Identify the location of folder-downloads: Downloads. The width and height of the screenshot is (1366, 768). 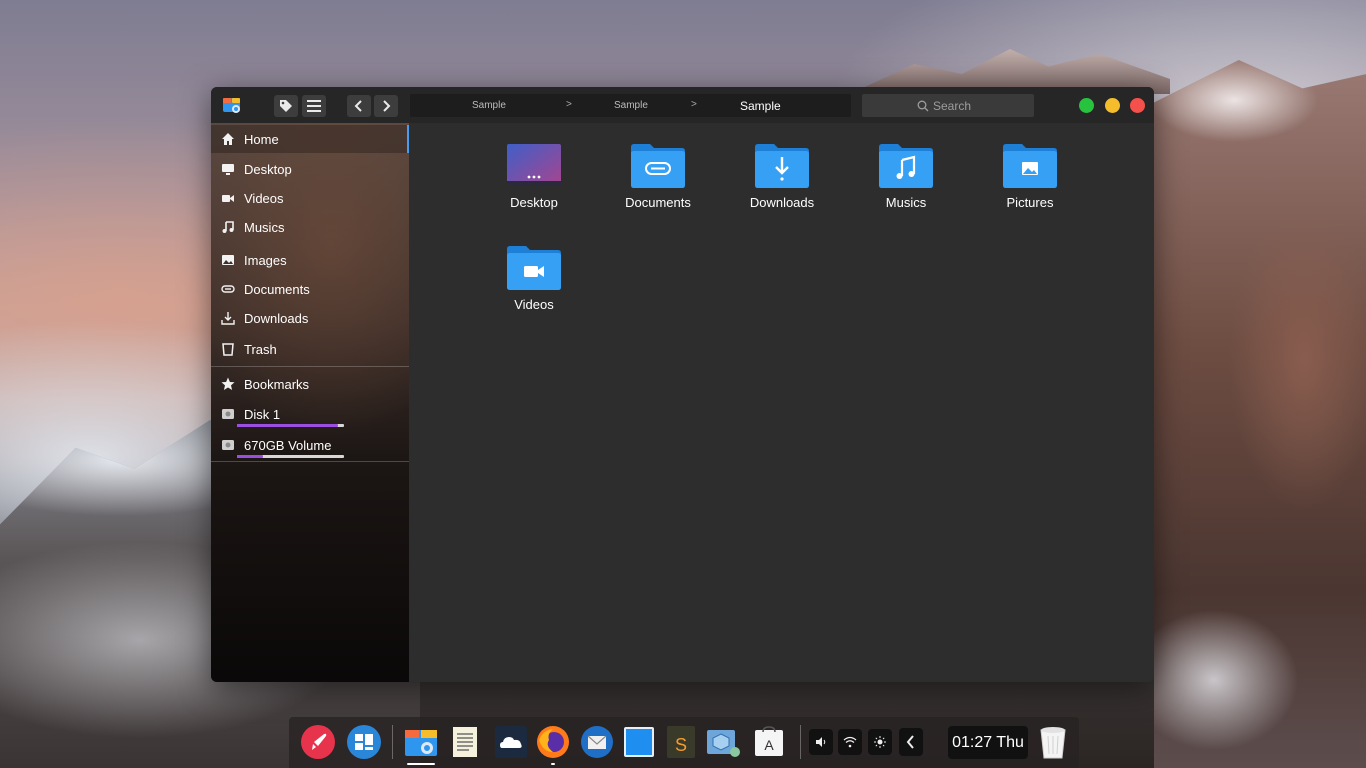
(782, 188).